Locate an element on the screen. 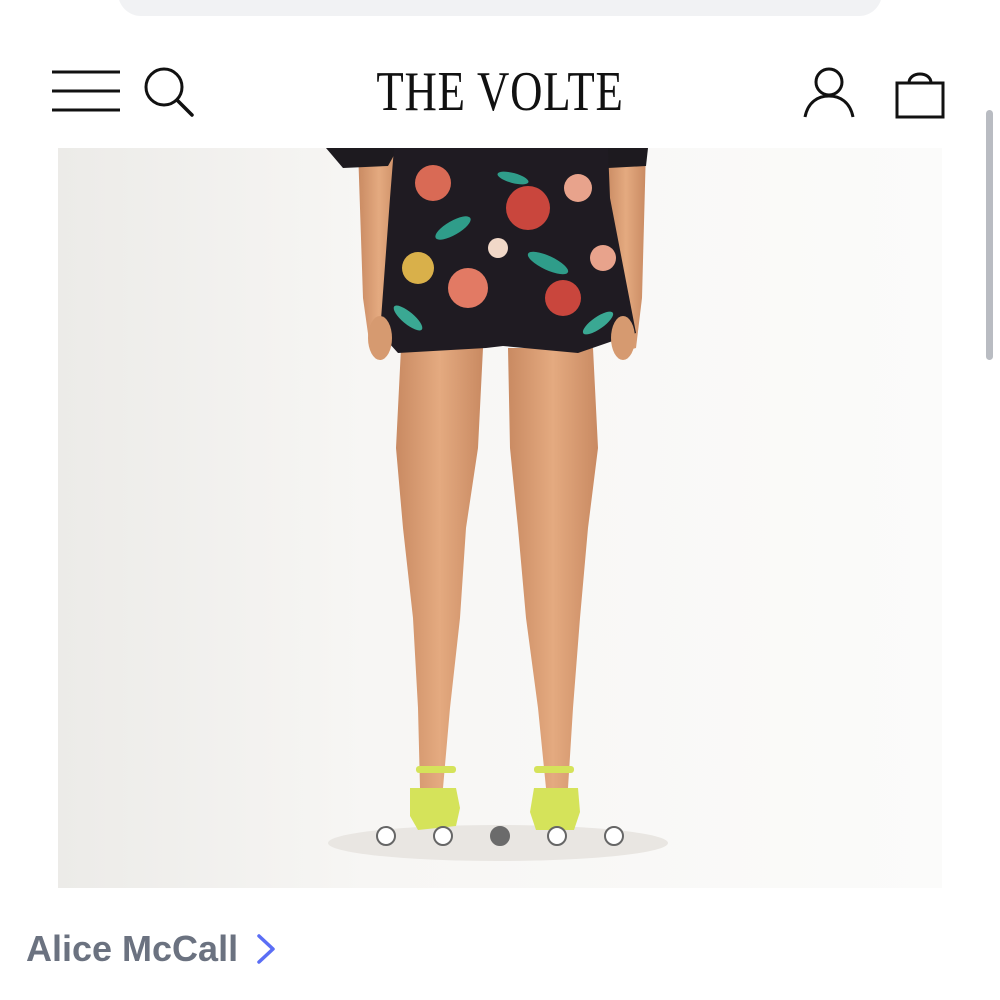 The height and width of the screenshot is (1000, 1000). brand-link: Alice McCall is located at coordinates (151, 949).